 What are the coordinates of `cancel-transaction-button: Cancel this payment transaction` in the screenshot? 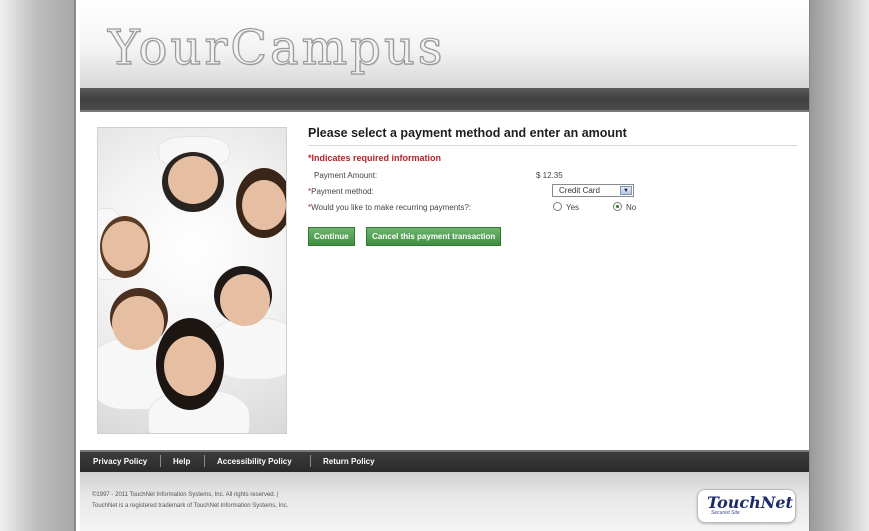 It's located at (434, 236).